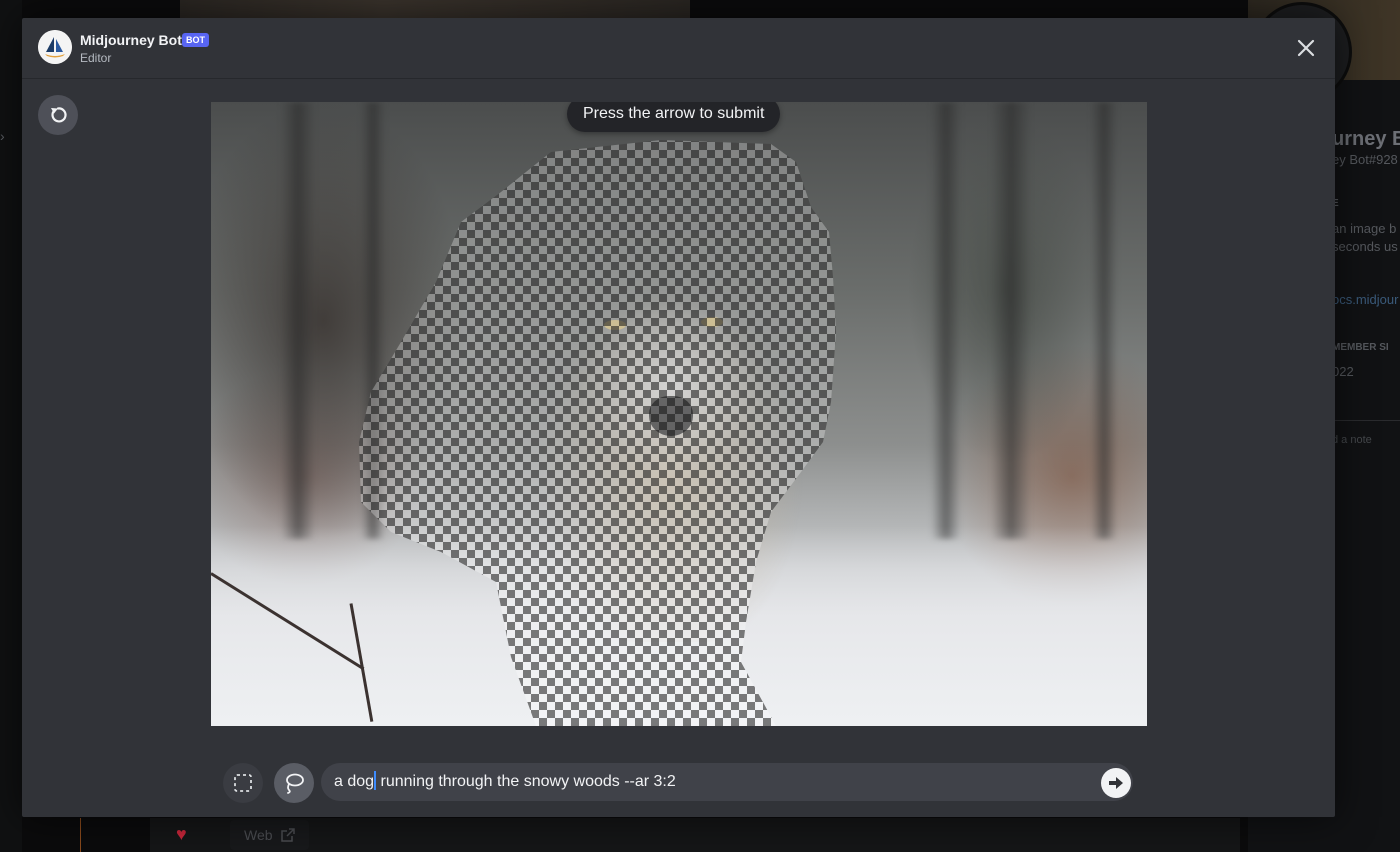 This screenshot has height=852, width=1400. I want to click on close-button, so click(1306, 48).